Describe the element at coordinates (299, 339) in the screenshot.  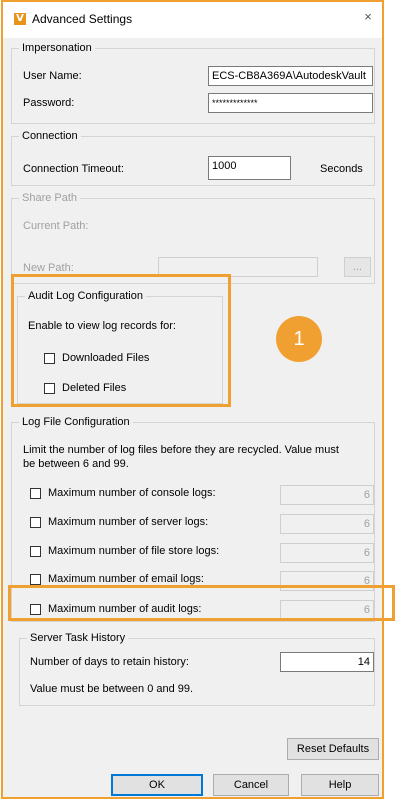
I see `callout-badge: 1` at that location.